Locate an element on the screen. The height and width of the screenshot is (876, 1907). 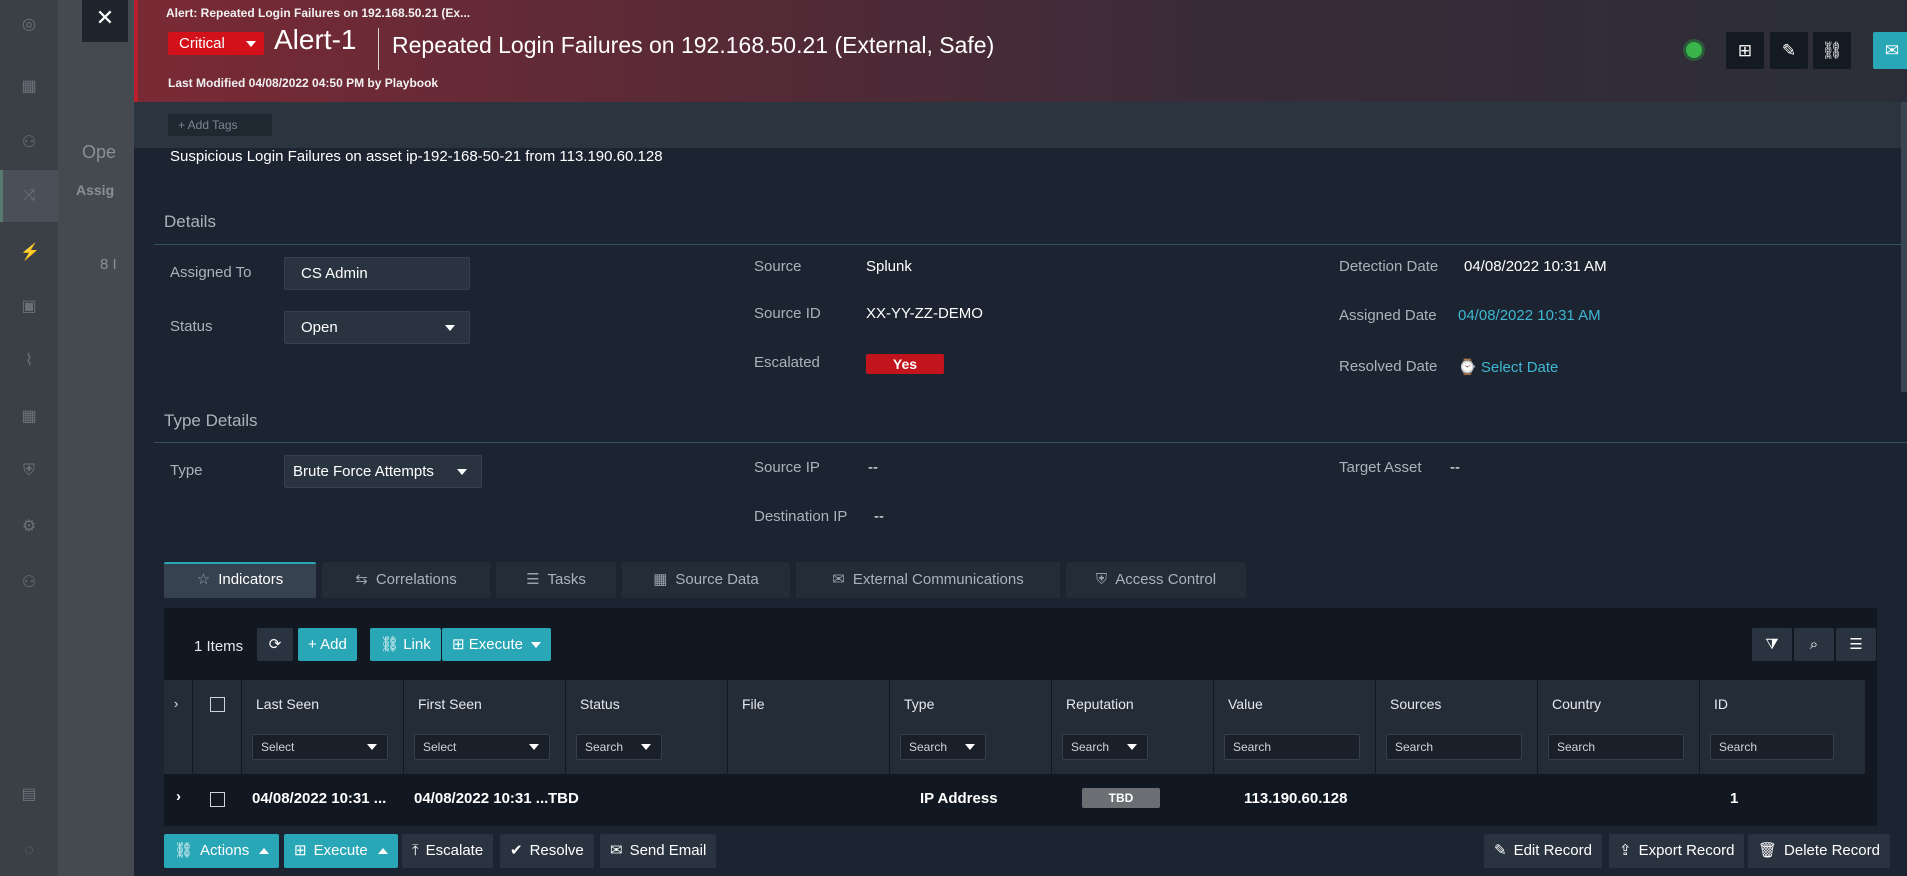
status-filter: Search is located at coordinates (619, 747).